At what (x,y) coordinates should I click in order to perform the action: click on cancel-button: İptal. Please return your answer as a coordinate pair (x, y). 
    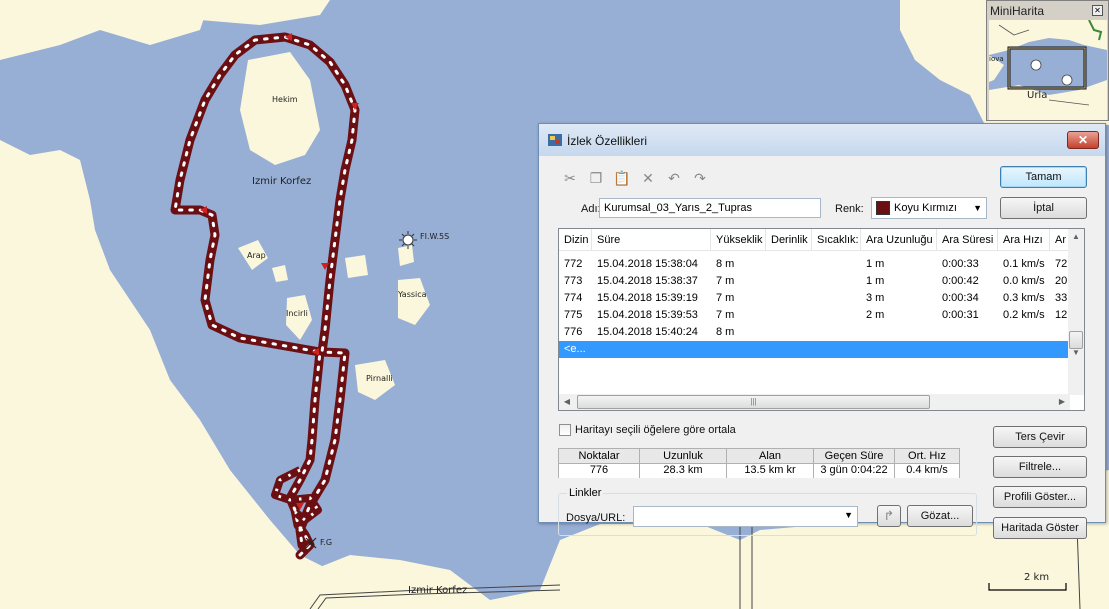
    Looking at the image, I should click on (1043, 208).